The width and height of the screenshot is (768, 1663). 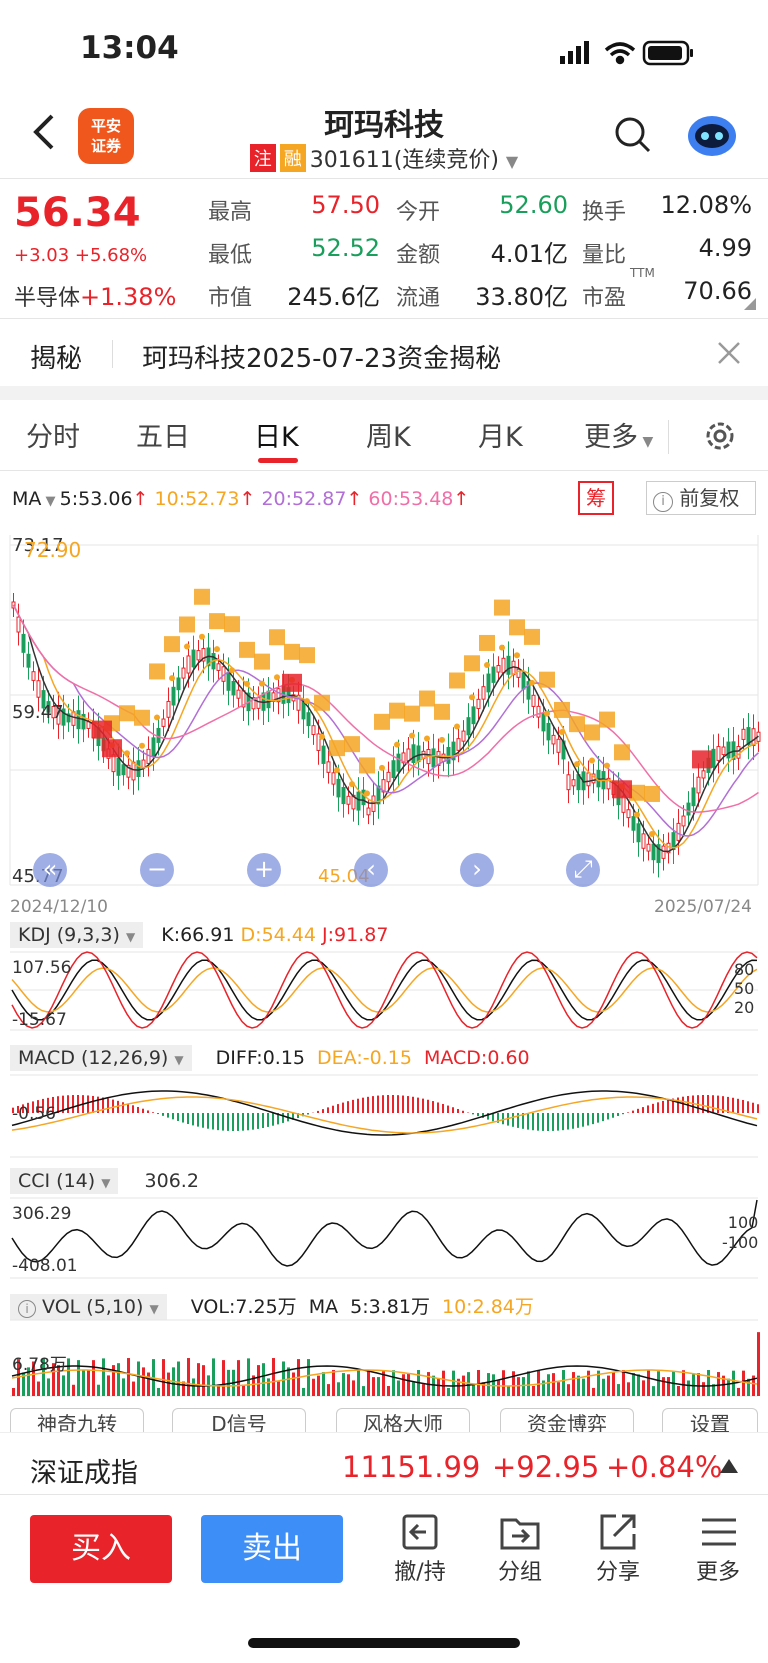 I want to click on reveal-link: 珂玛科技2025-07-23资金揭秘, so click(x=321, y=356).